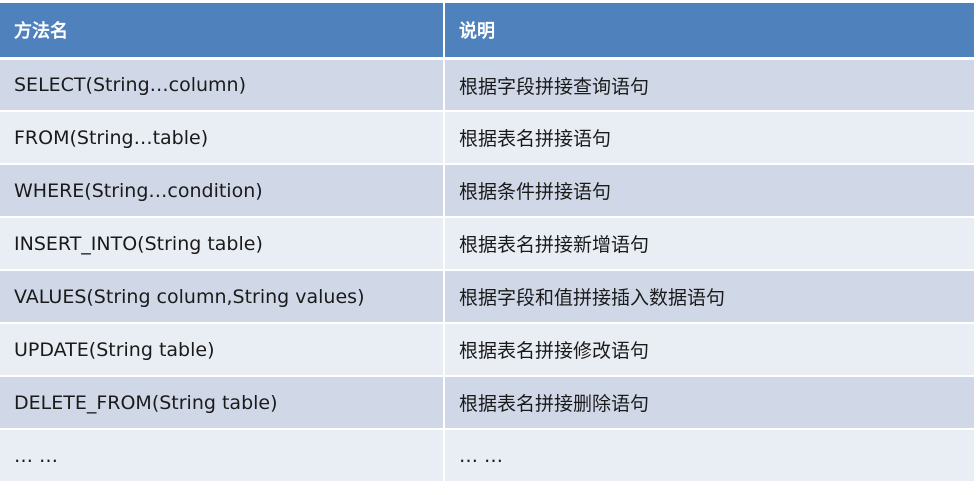 This screenshot has width=976, height=495. Describe the element at coordinates (709, 243) in the screenshot. I see `description-cell: 根据表名拼接新增语句` at that location.